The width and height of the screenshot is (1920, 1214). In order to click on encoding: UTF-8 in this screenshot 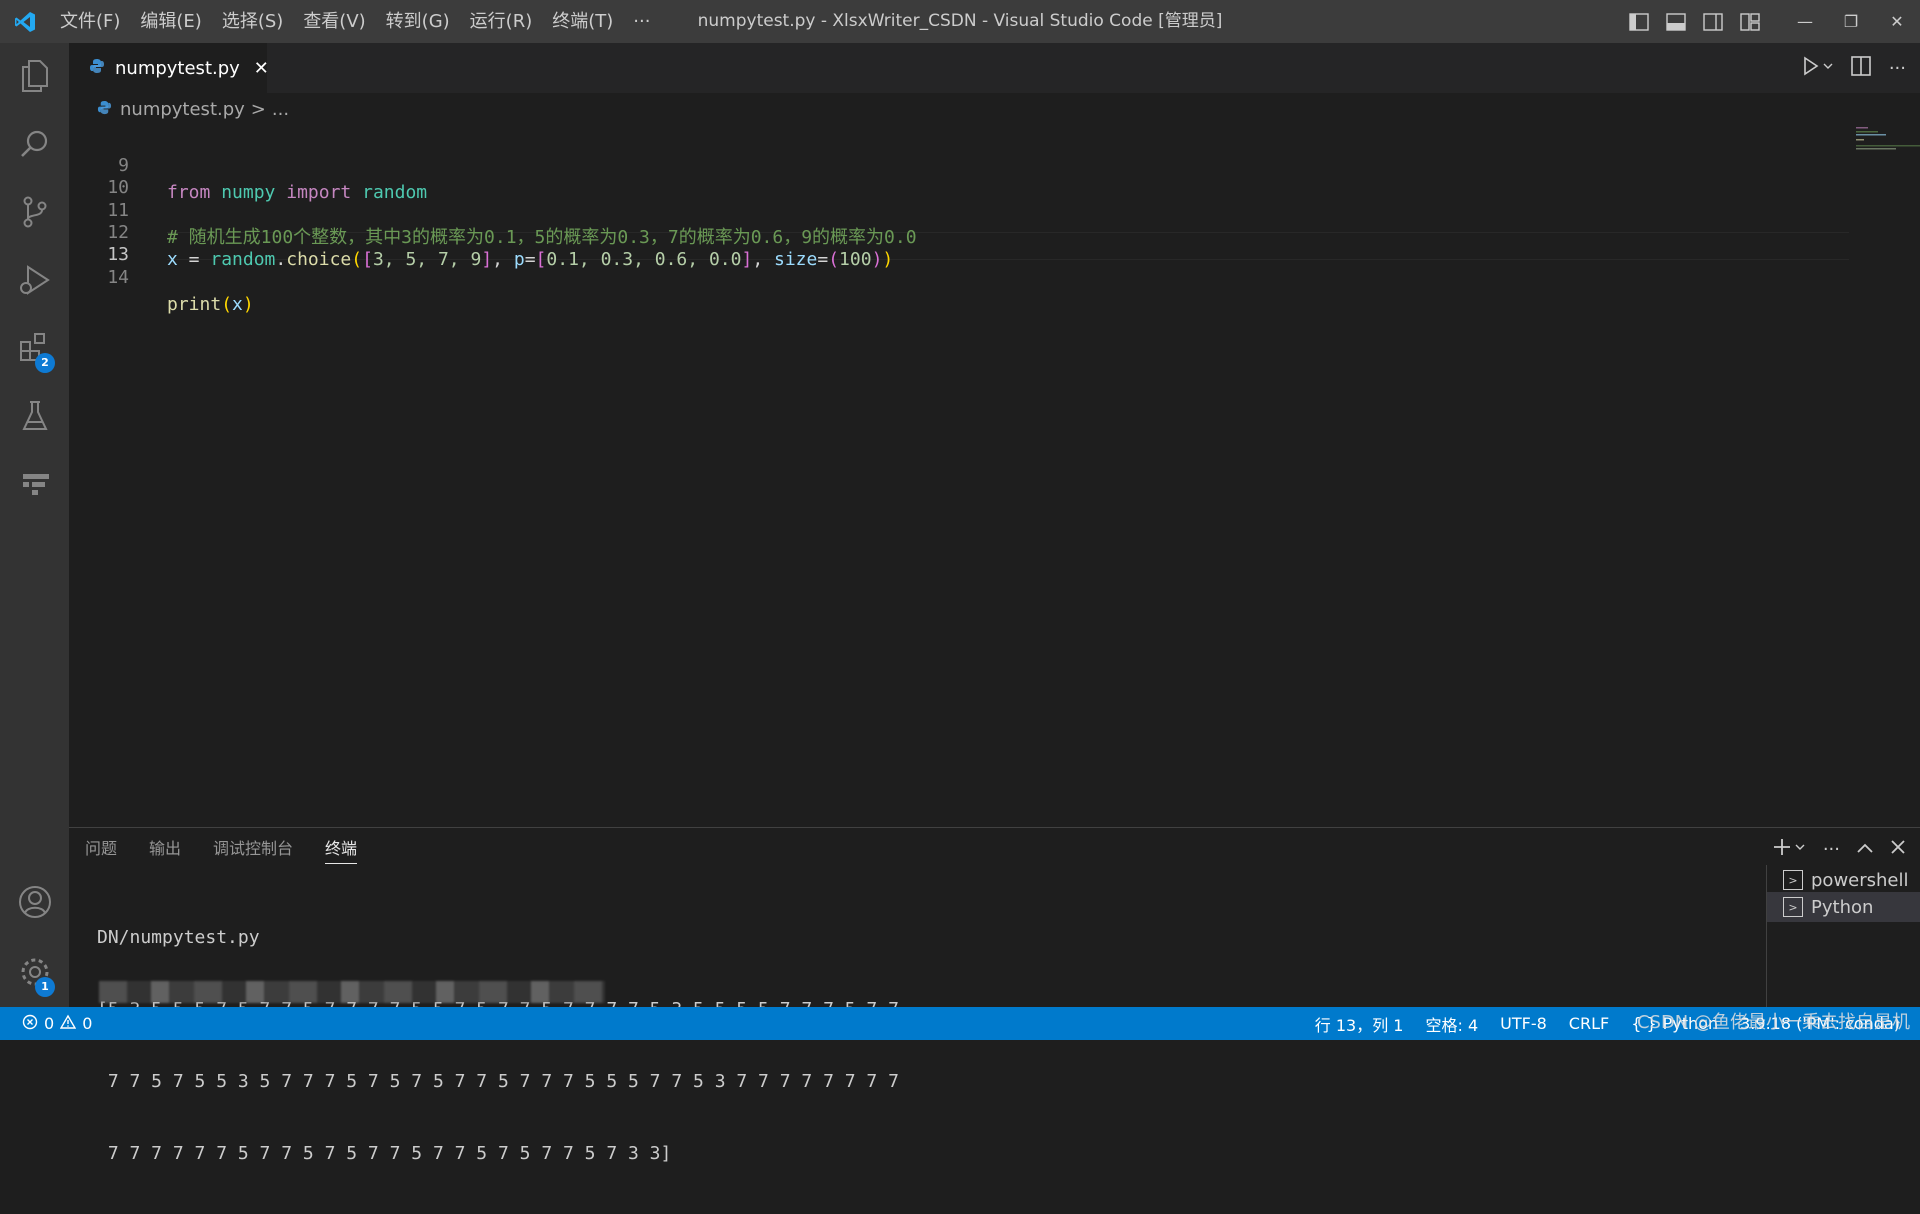, I will do `click(1523, 1023)`.